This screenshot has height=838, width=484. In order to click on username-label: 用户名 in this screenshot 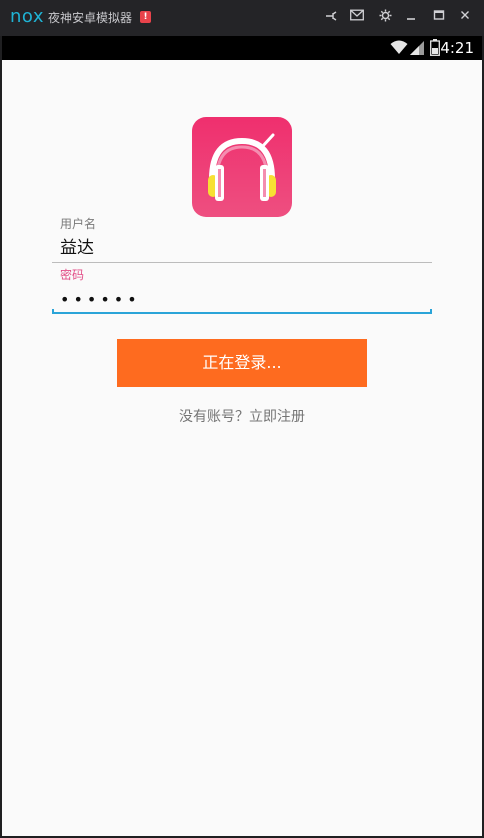, I will do `click(78, 224)`.